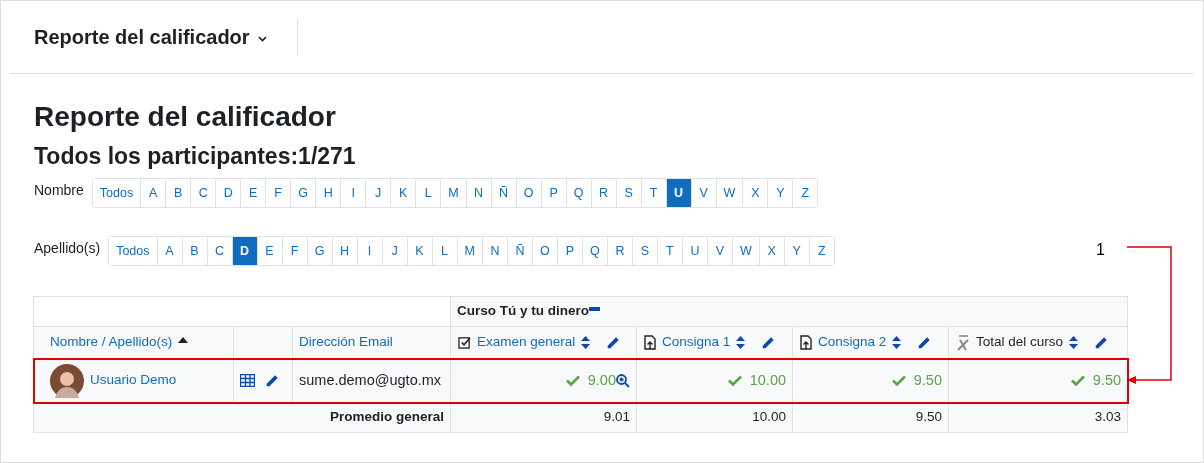  Describe the element at coordinates (370, 379) in the screenshot. I see `student-email: sume.demo@ugto.mx` at that location.